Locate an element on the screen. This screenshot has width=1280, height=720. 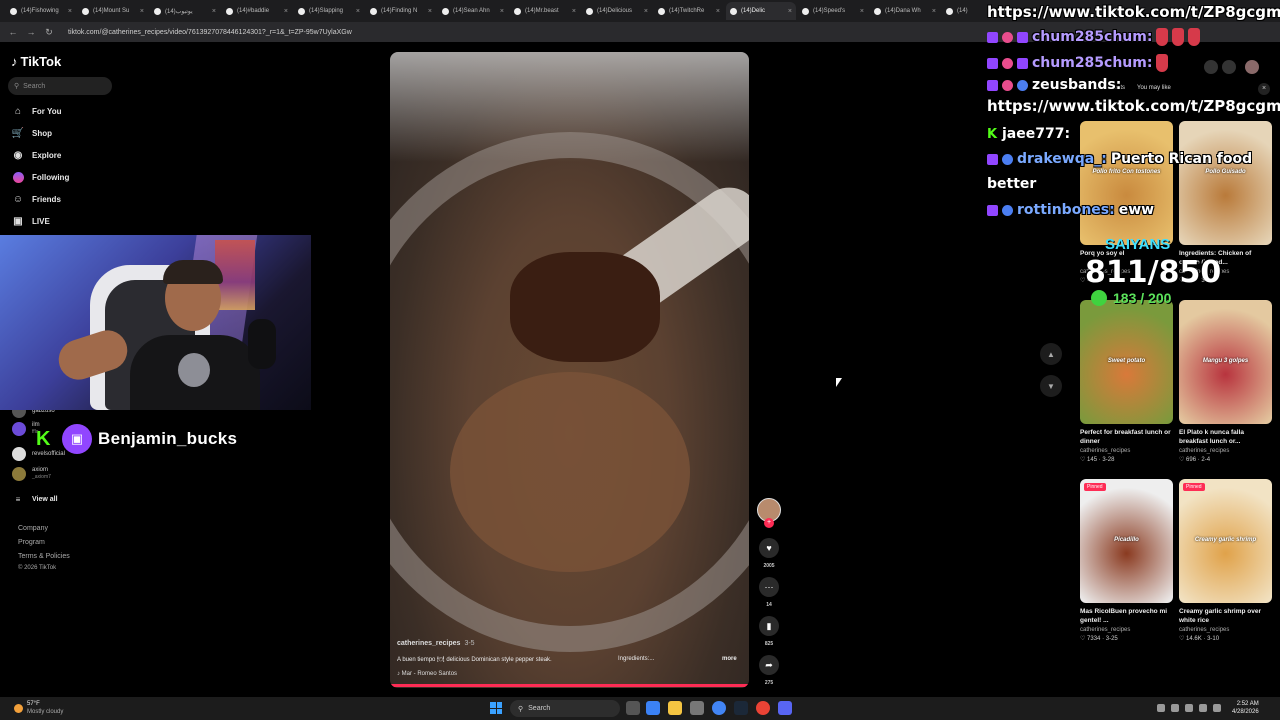
footer-terms: Terms & Policies is located at coordinates (44, 556).